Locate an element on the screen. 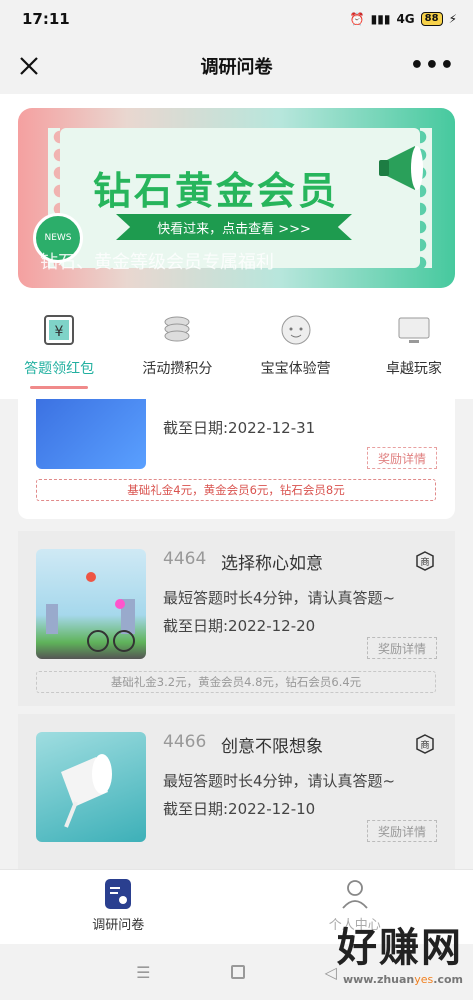  survey-bonus: 基础礼金3.2元，黄金会员4.8元，钻石会员6.4元 is located at coordinates (236, 682).